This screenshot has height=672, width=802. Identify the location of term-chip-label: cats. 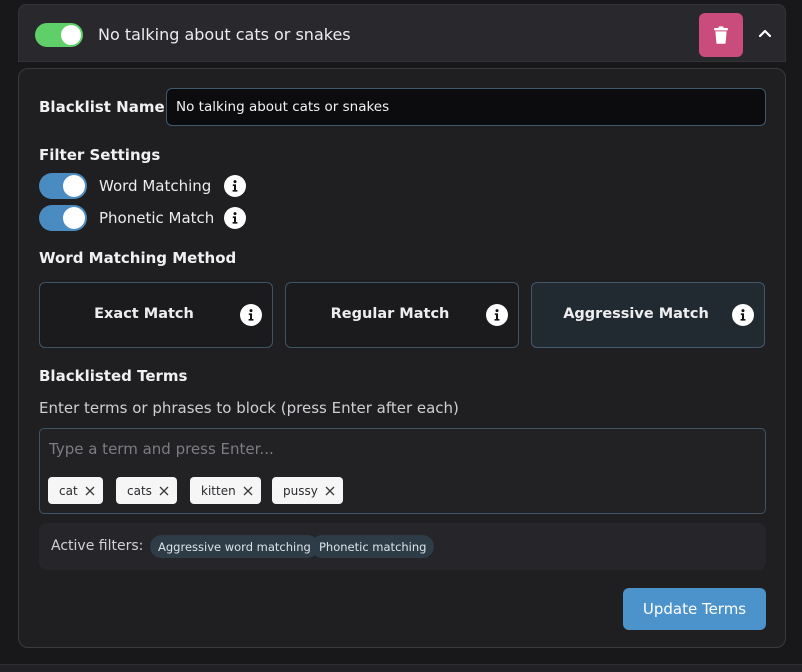
(139, 490).